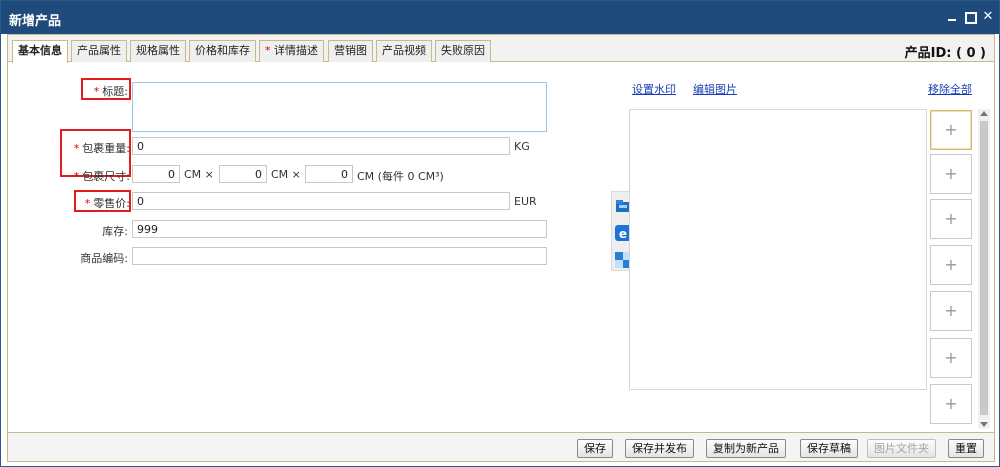 This screenshot has width=1000, height=467. I want to click on svg-text: e, so click(623, 234).